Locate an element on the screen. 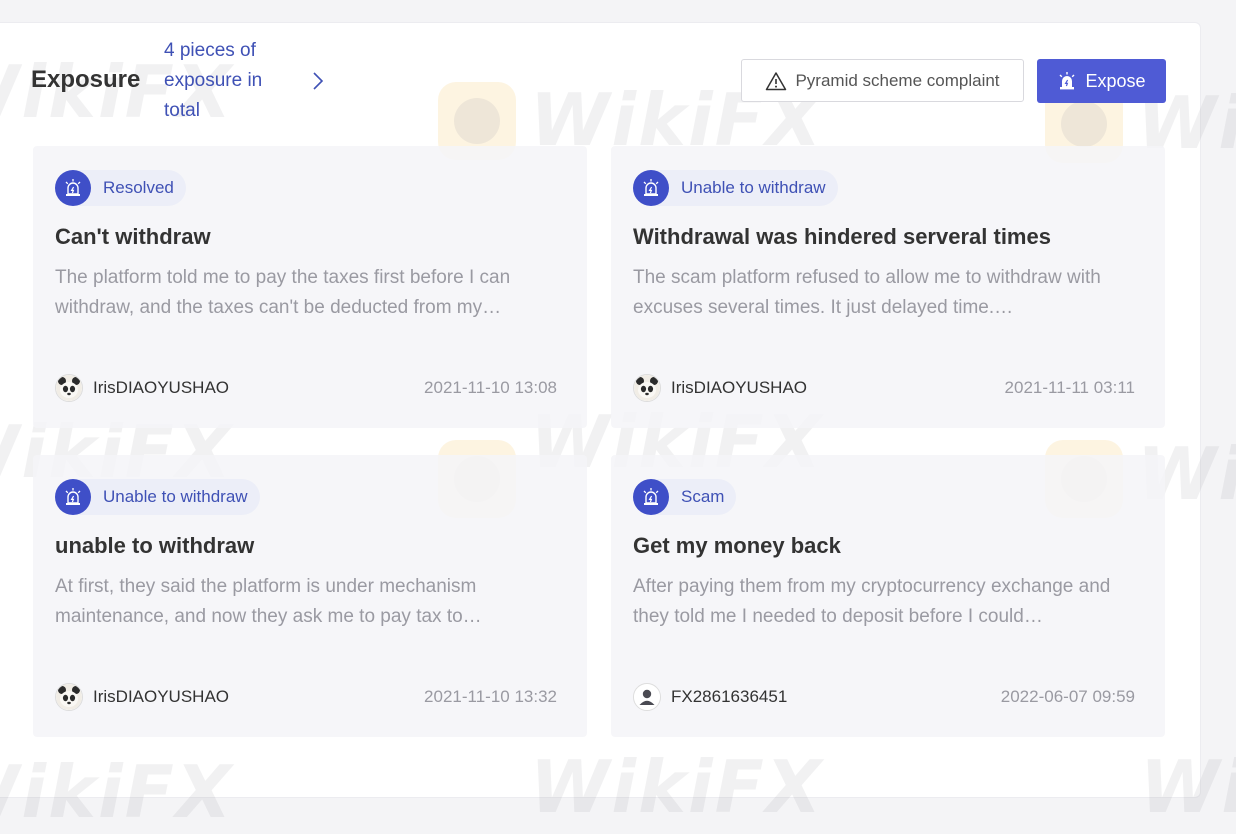  expose-button: Expose is located at coordinates (1101, 81).